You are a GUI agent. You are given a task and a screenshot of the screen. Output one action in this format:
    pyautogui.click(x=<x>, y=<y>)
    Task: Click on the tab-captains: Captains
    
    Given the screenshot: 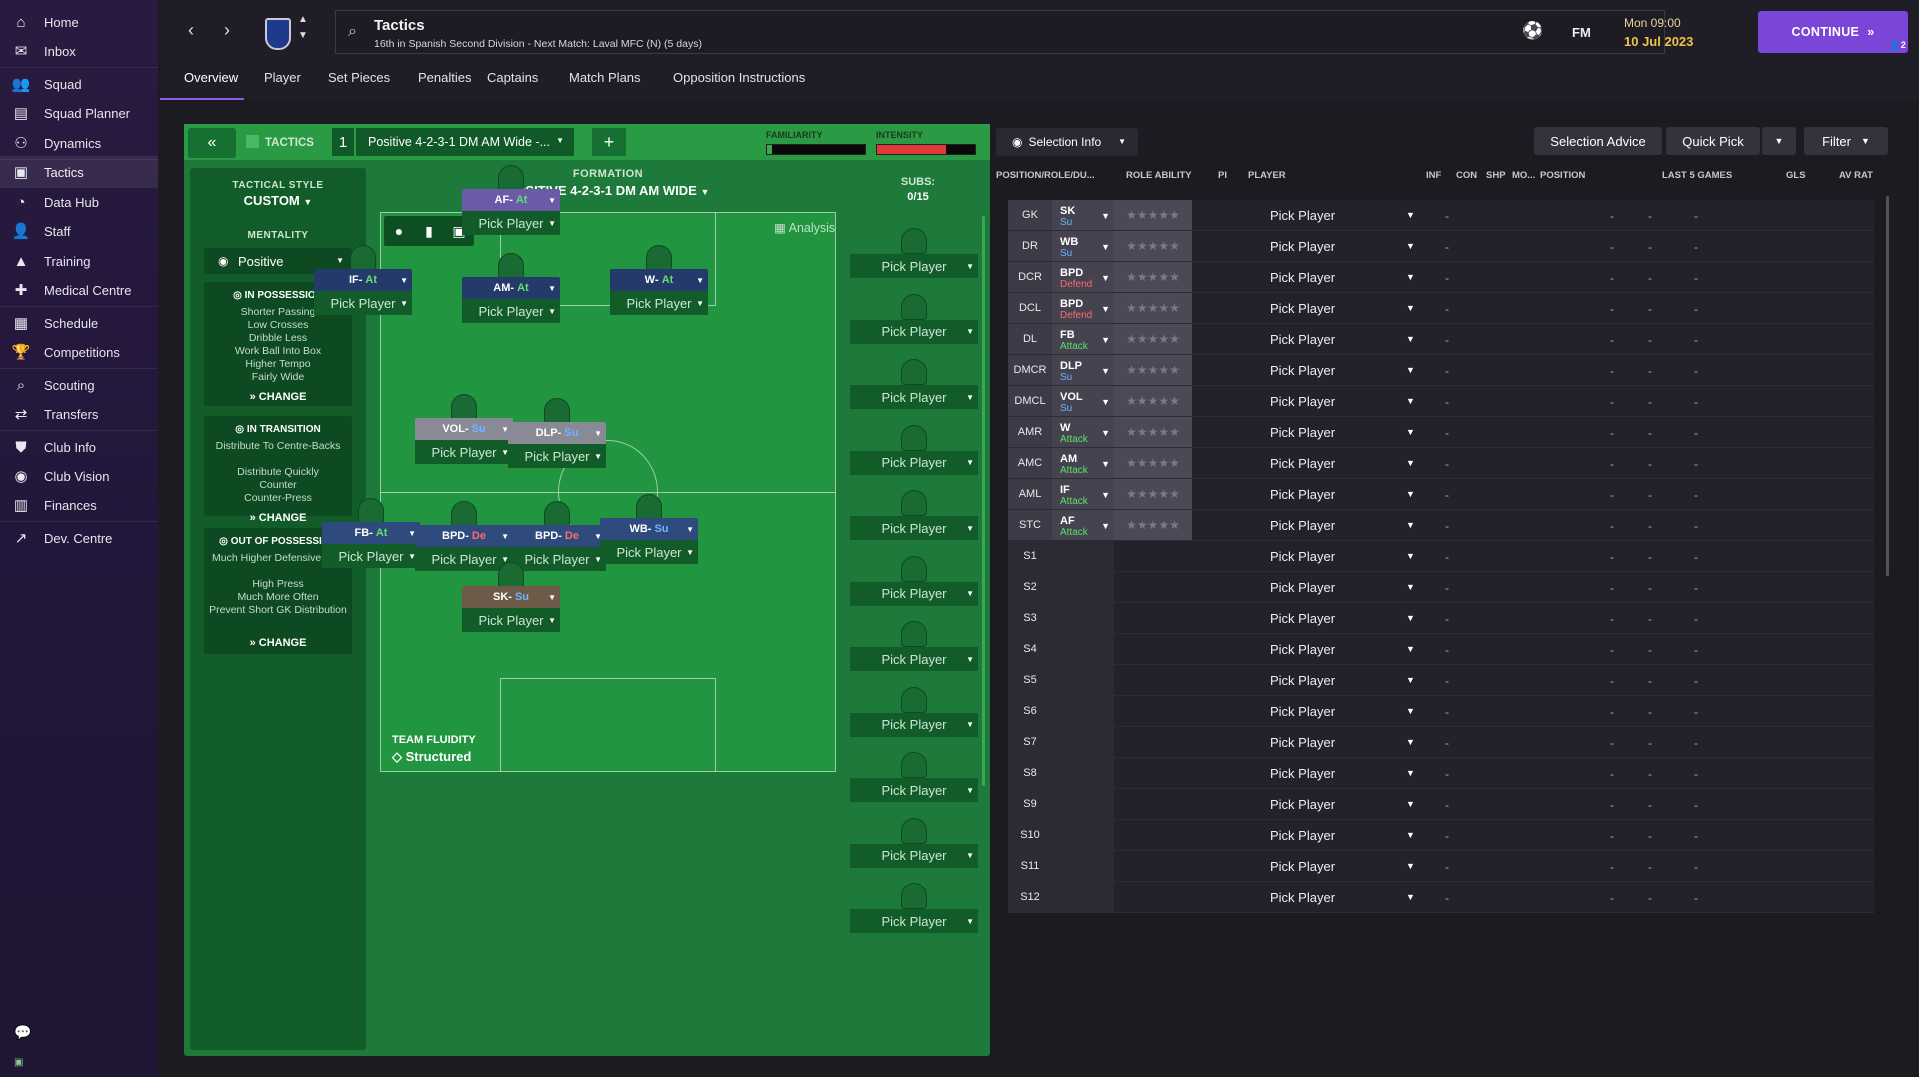 What is the action you would take?
    pyautogui.click(x=512, y=77)
    